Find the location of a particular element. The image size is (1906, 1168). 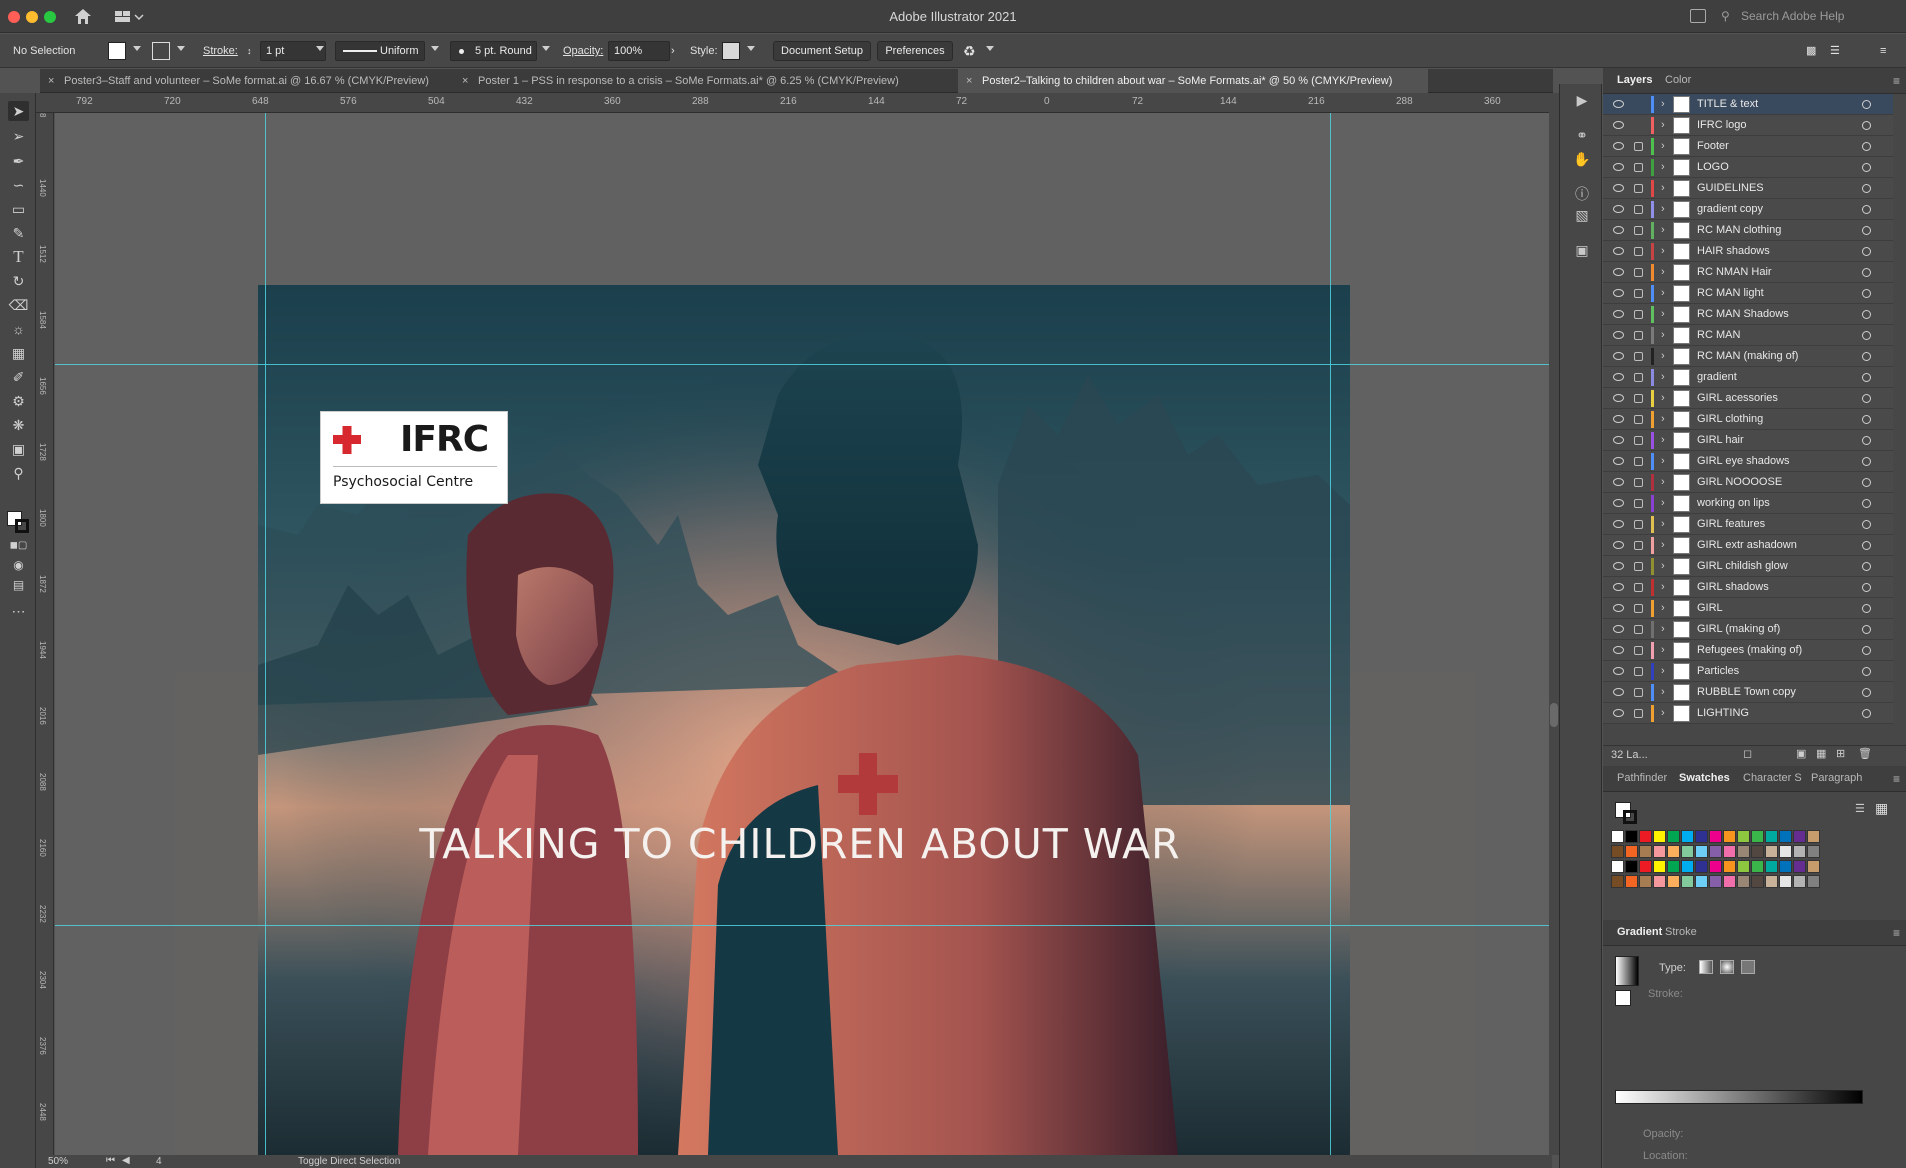

eyedropper-tool-icon: ✐ is located at coordinates (18, 377).